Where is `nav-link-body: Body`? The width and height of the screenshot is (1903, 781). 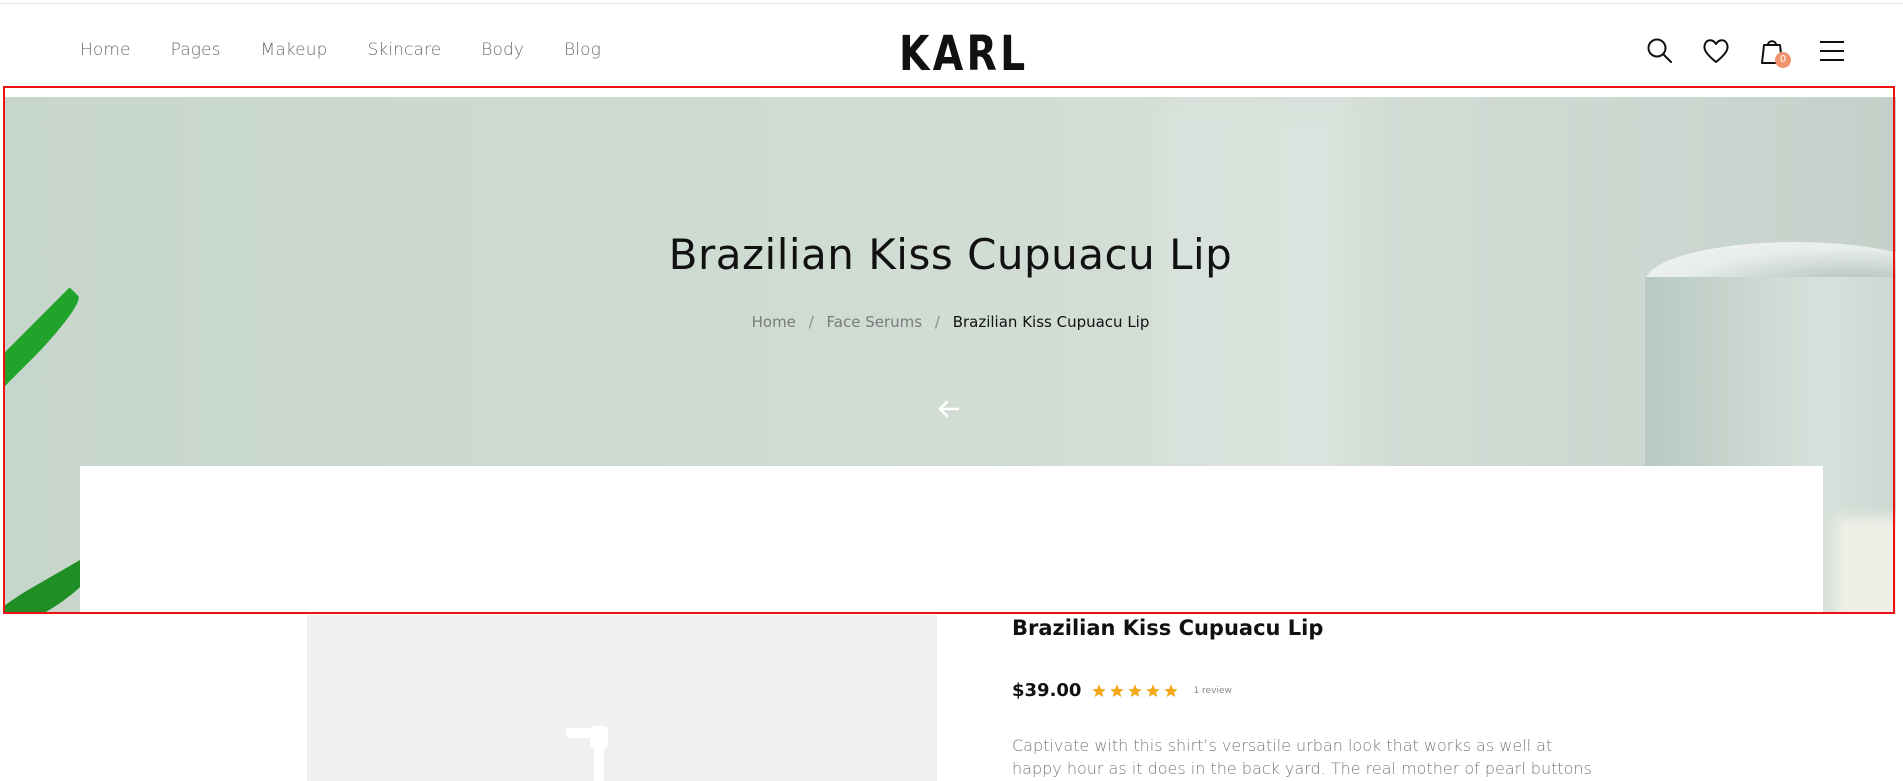 nav-link-body: Body is located at coordinates (502, 50).